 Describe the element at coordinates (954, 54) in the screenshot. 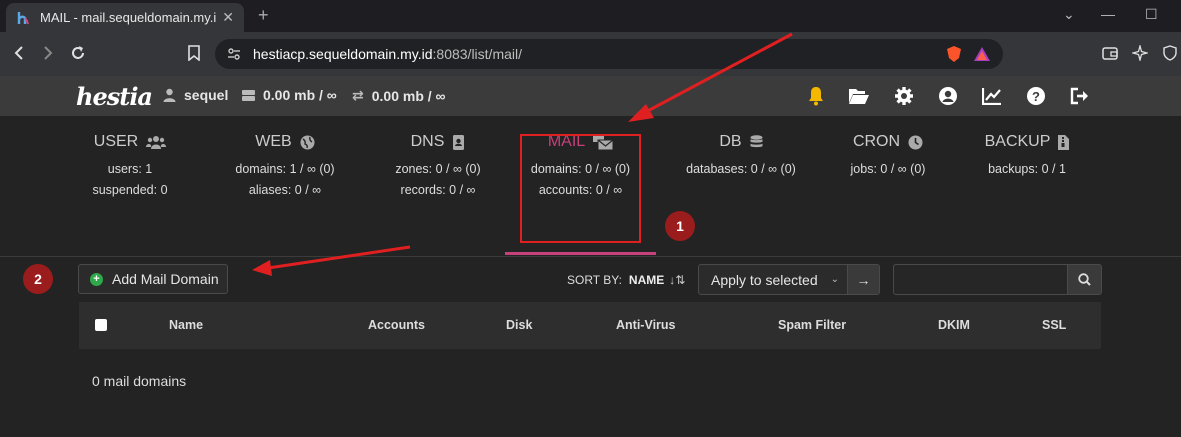

I see `brave-shields-icon` at that location.